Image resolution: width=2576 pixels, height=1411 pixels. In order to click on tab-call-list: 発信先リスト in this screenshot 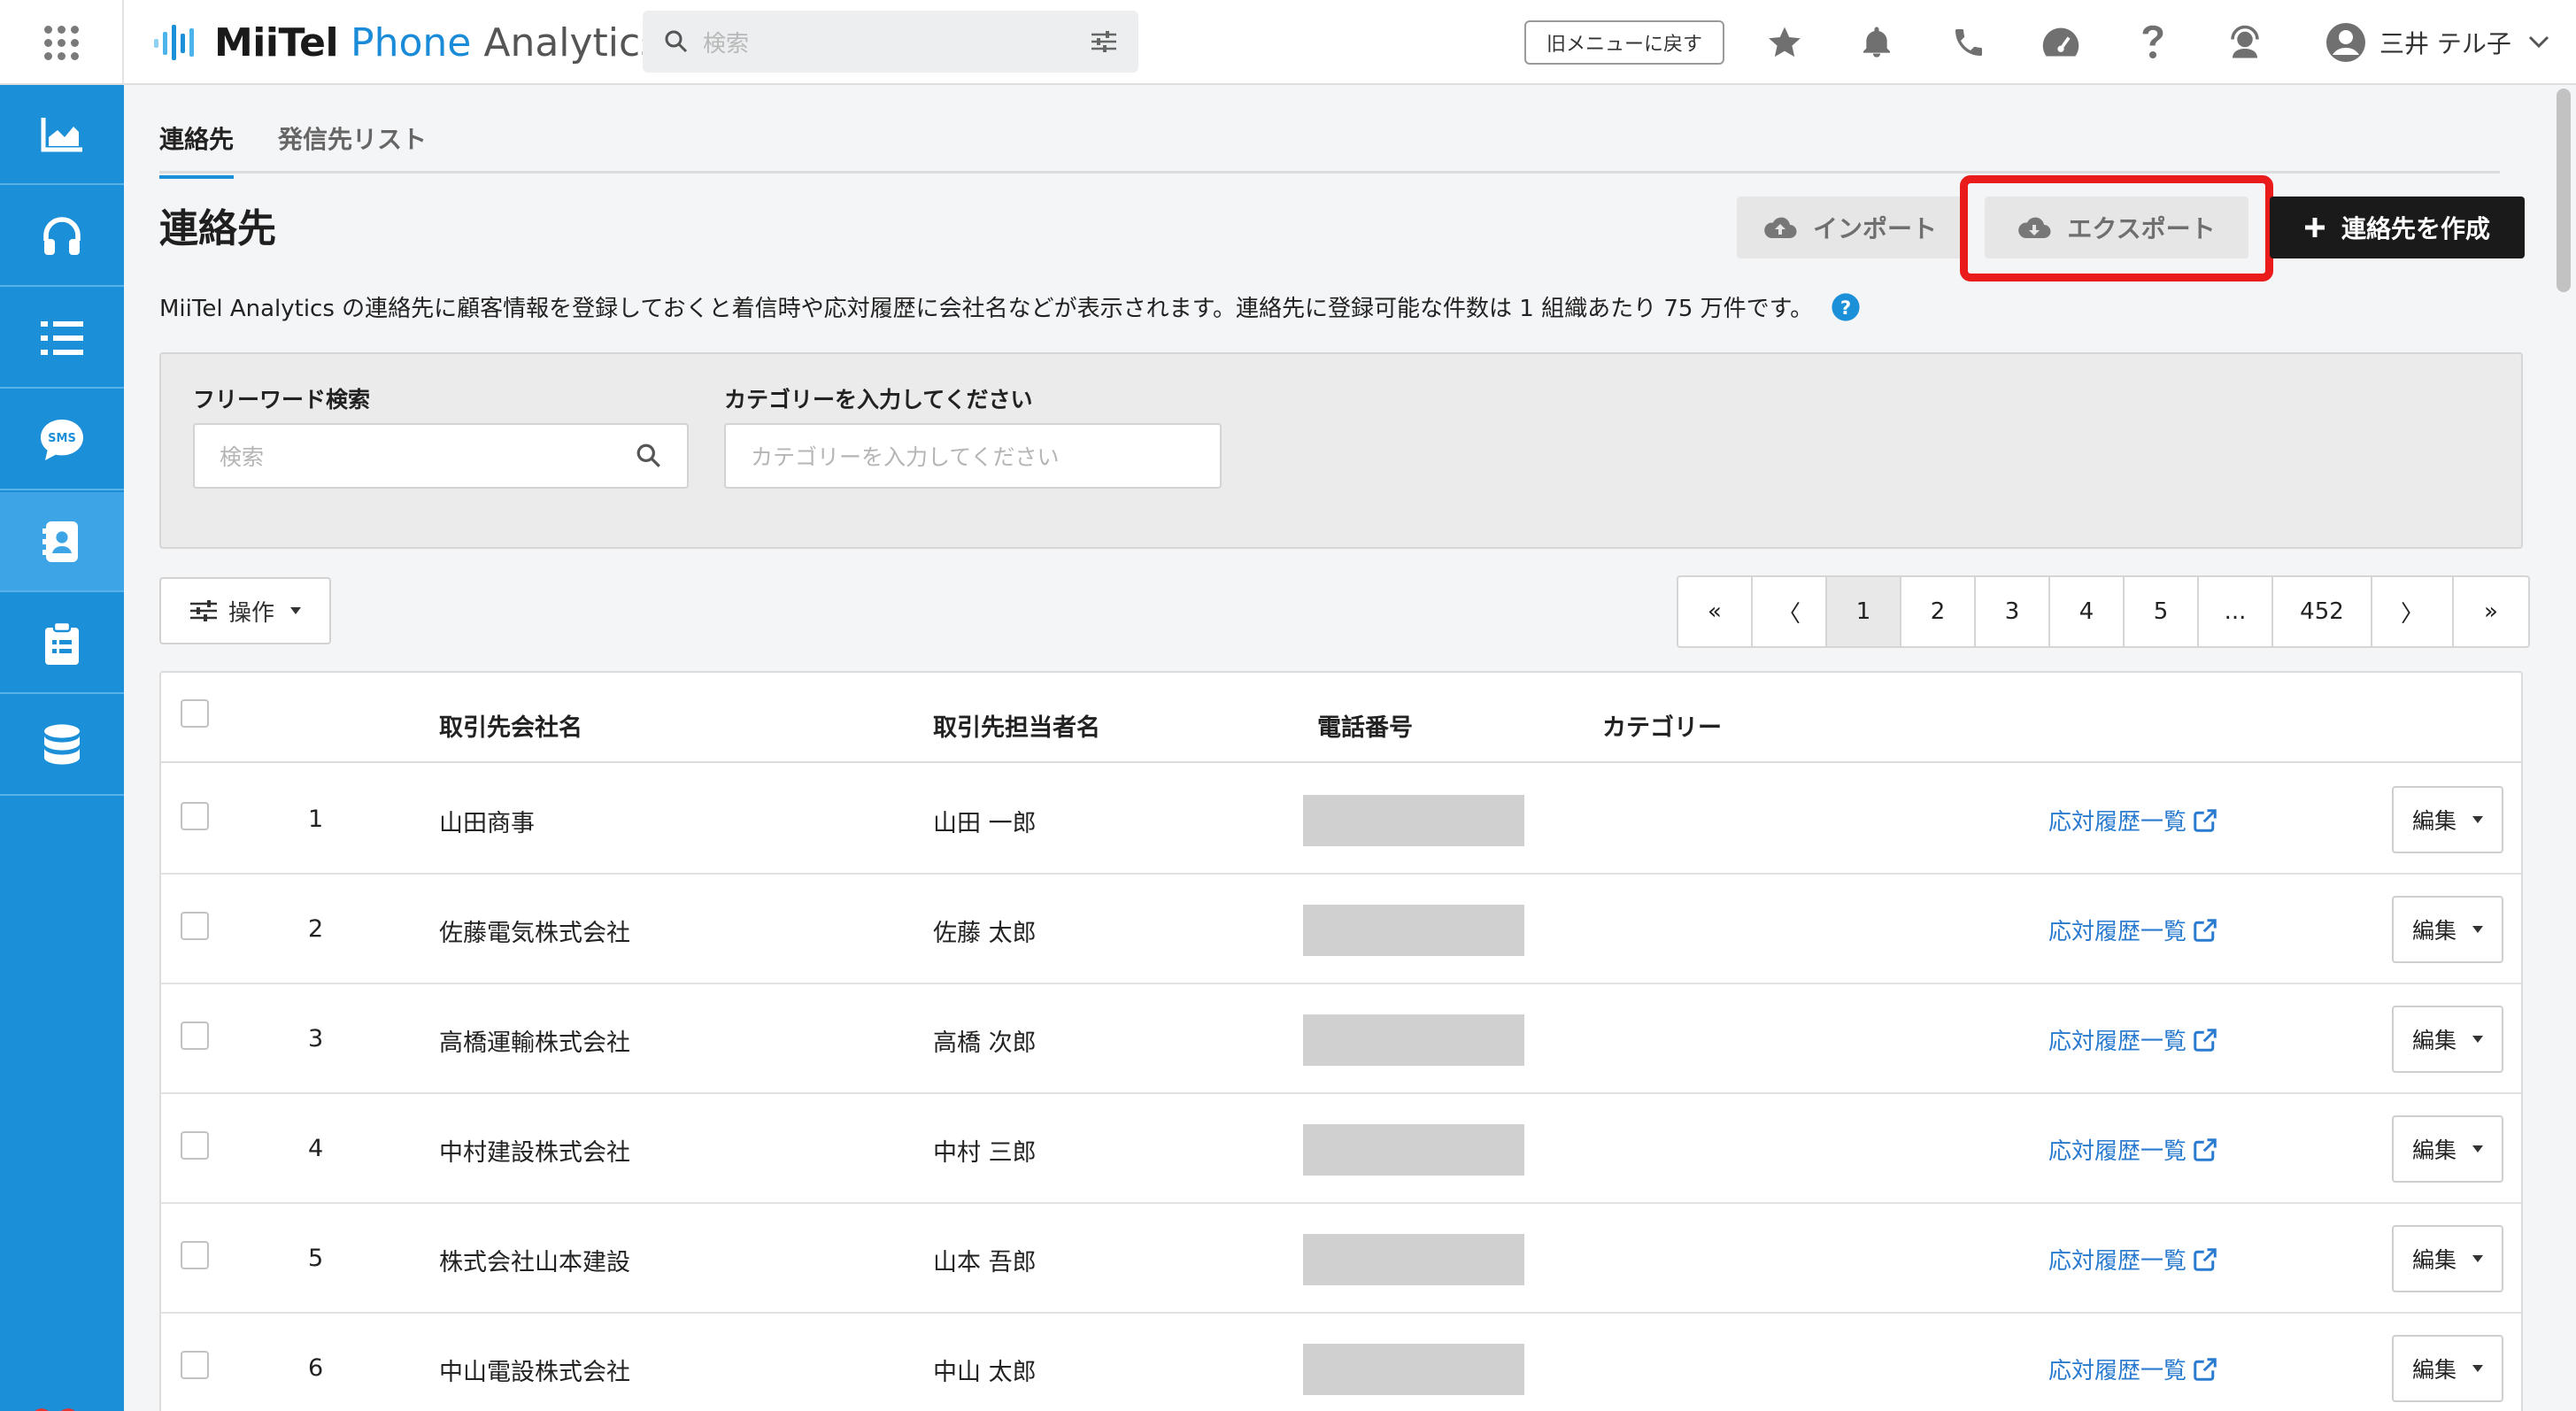, I will do `click(352, 138)`.